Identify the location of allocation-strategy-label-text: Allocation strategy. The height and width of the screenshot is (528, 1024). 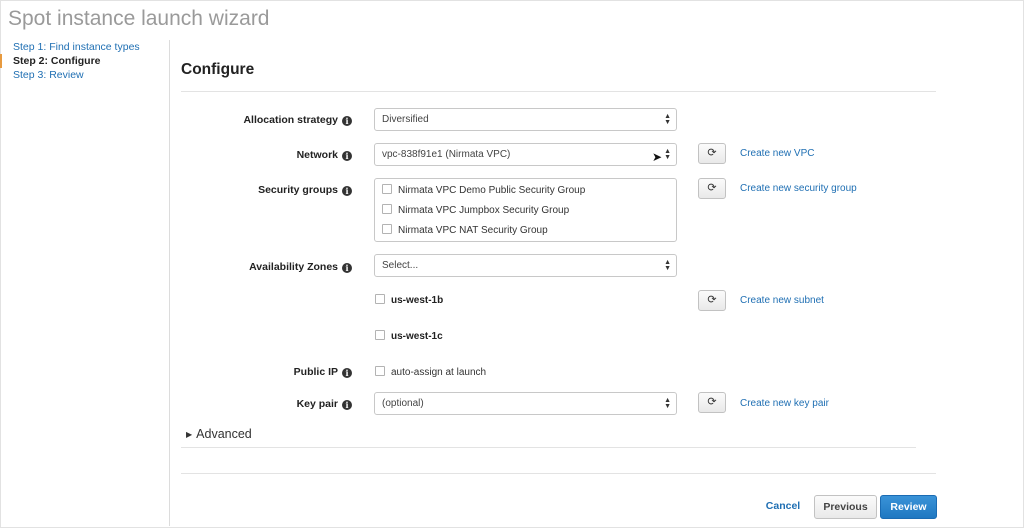
(290, 120).